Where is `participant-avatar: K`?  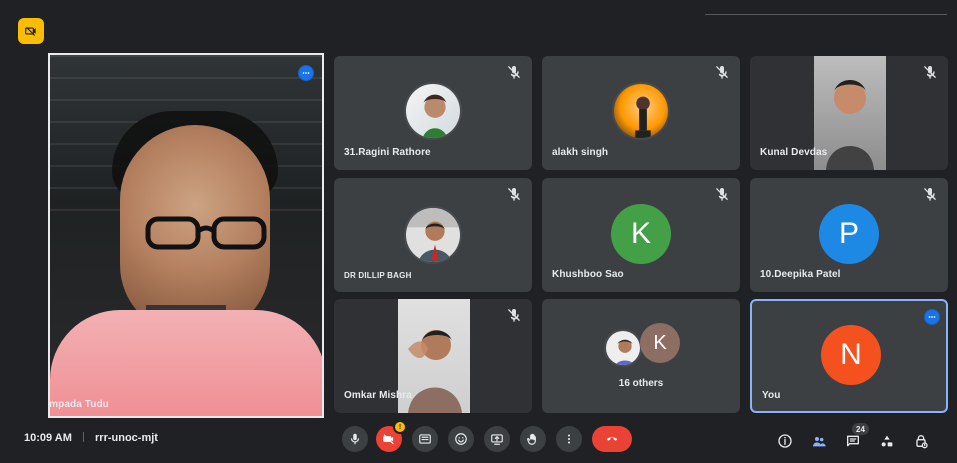
participant-avatar: K is located at coordinates (641, 234).